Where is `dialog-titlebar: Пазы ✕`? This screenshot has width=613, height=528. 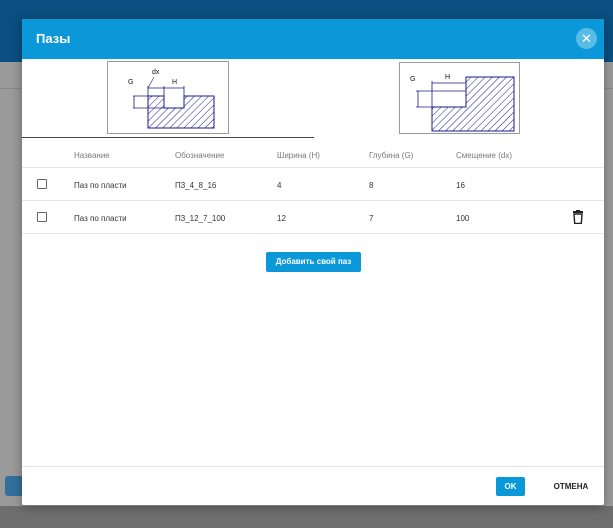 dialog-titlebar: Пазы ✕ is located at coordinates (313, 39).